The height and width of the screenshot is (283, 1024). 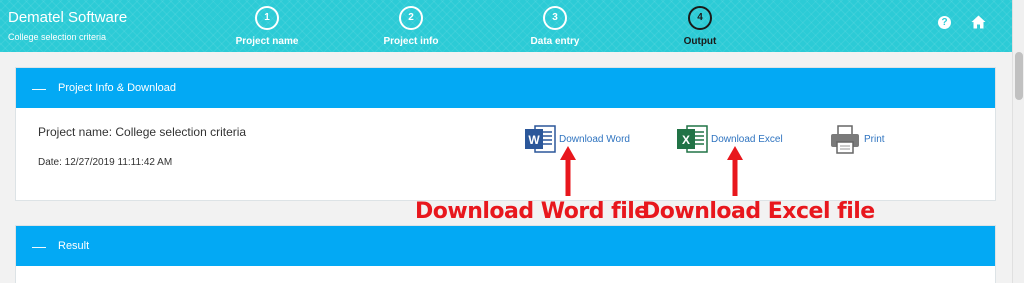 I want to click on panel-title: Project Info & Download, so click(x=117, y=88).